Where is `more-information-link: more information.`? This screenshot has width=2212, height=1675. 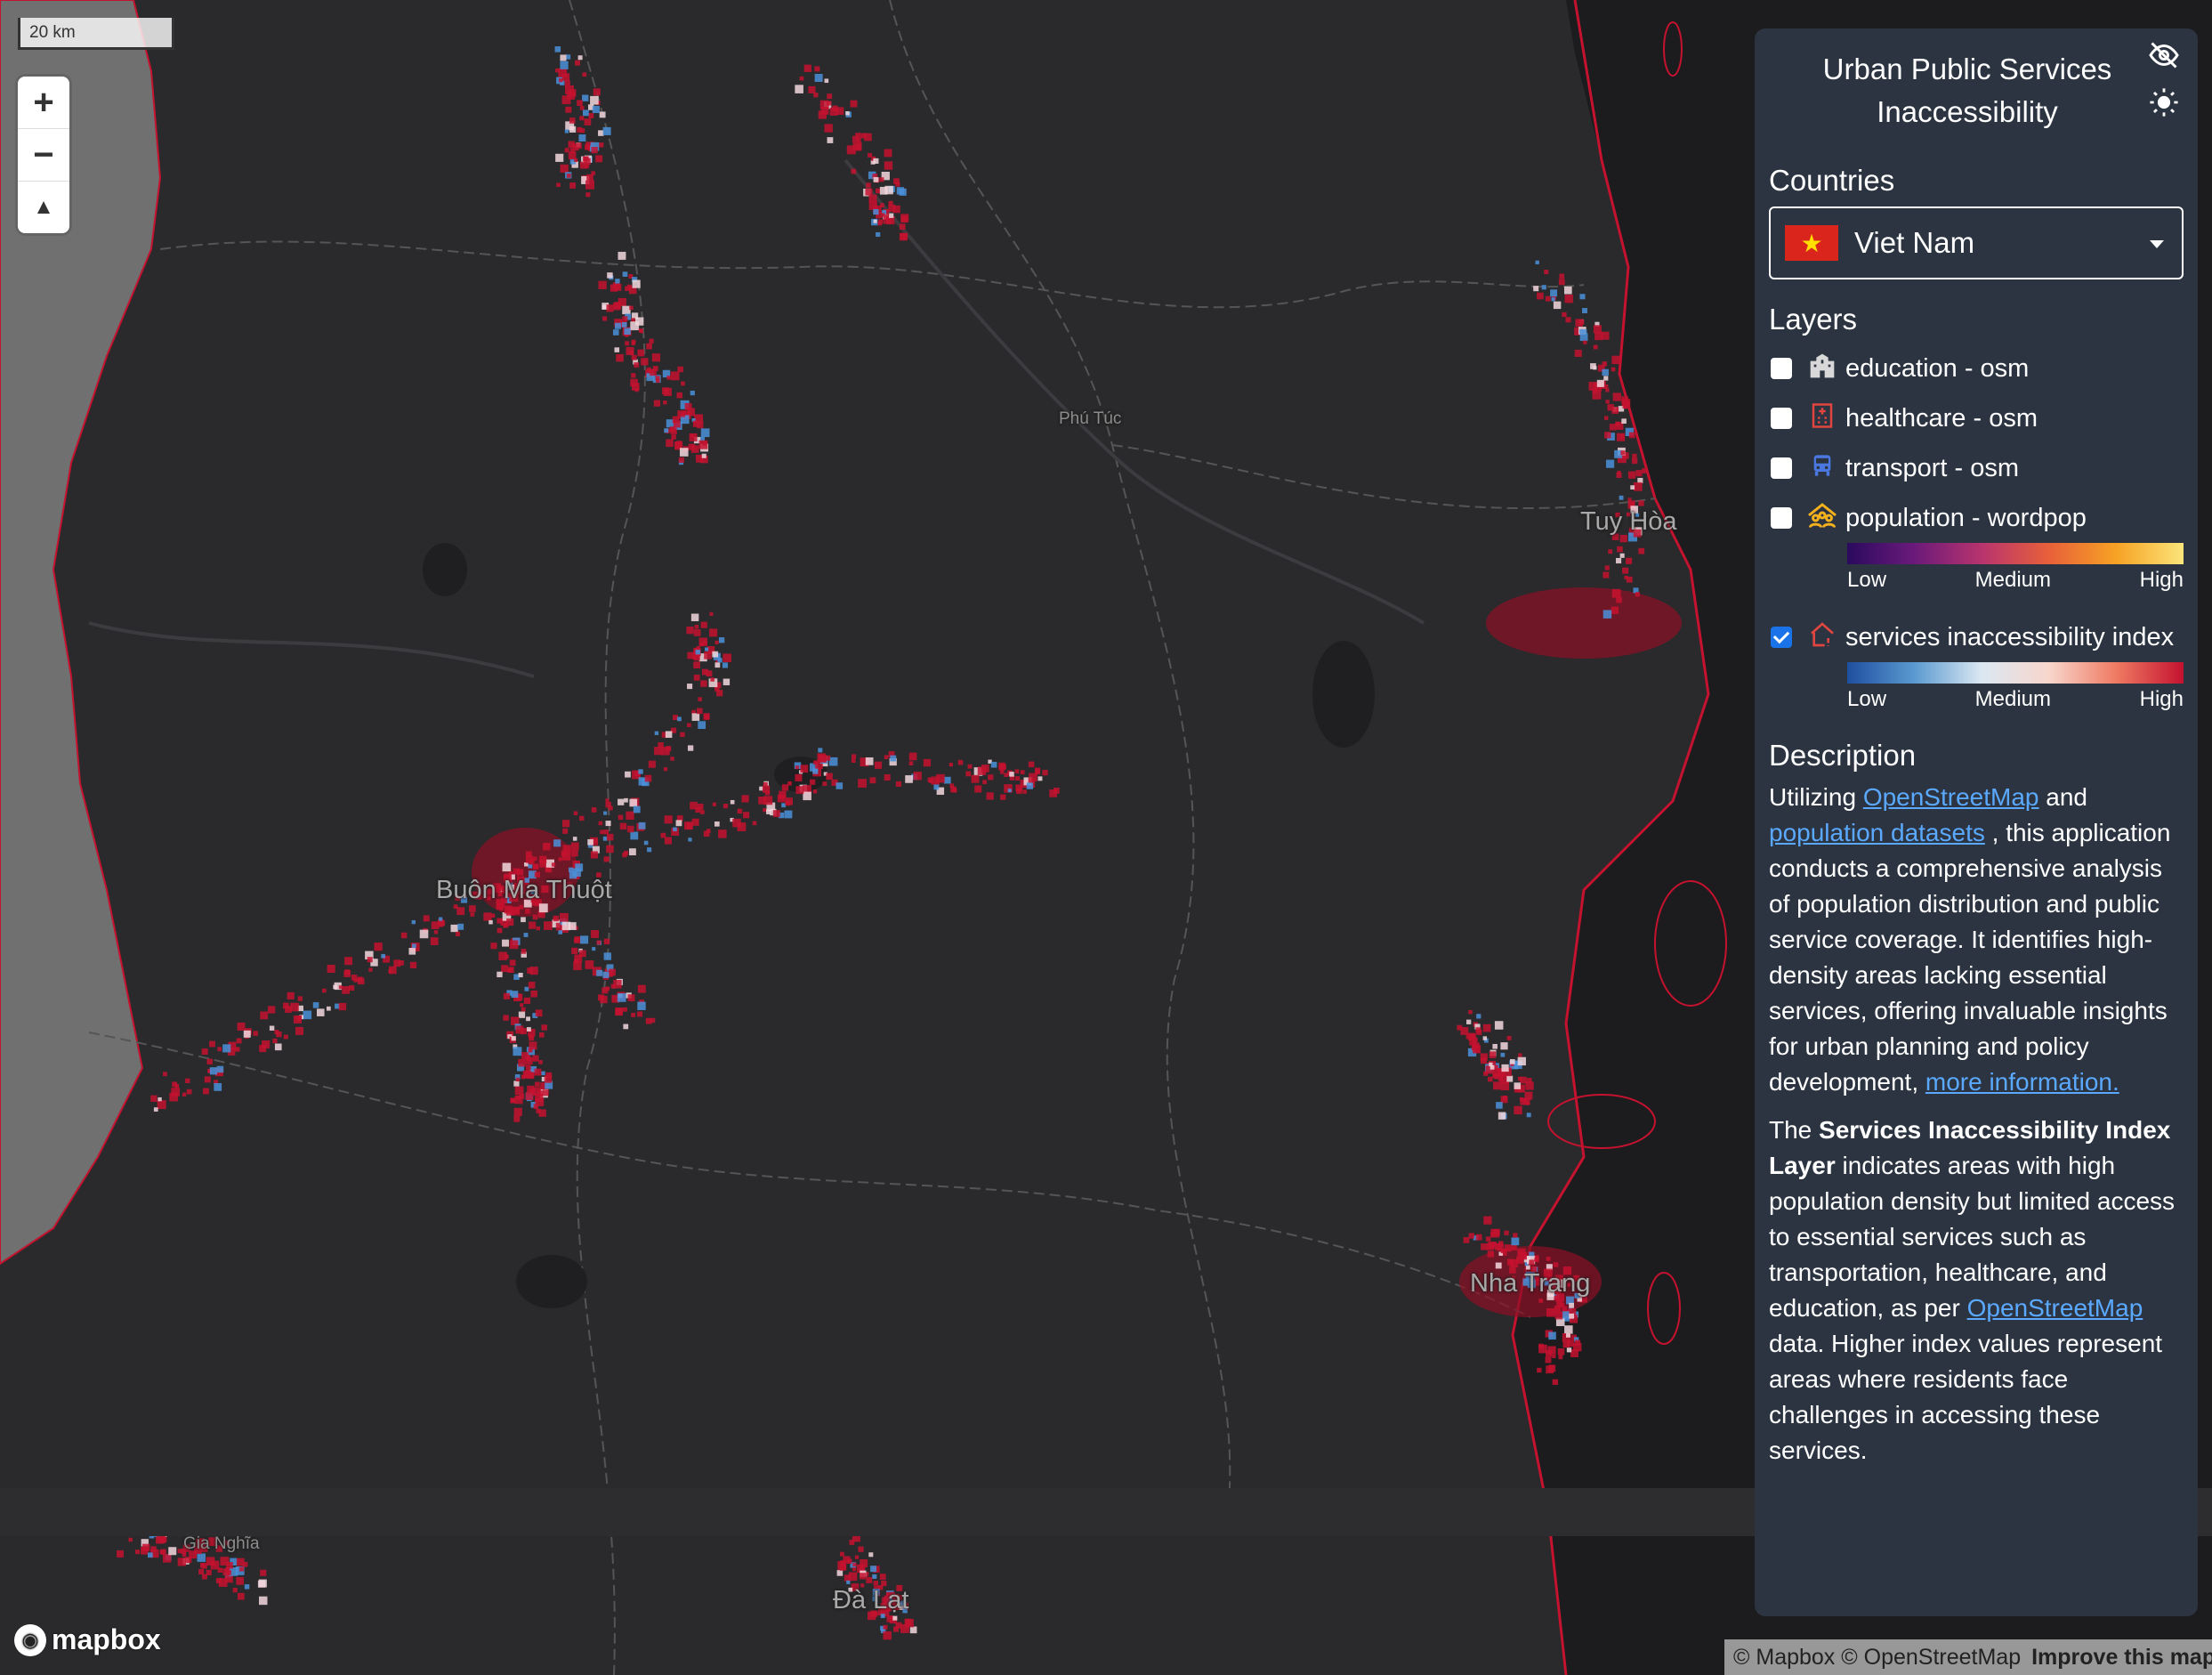 more-information-link: more information. is located at coordinates (2022, 1082).